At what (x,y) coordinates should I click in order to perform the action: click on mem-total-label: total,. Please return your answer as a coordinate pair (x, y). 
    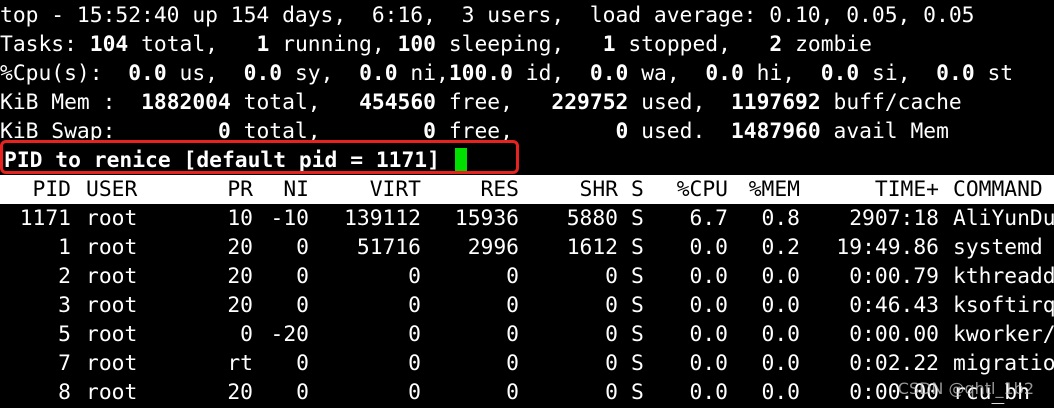
    Looking at the image, I should click on (282, 102).